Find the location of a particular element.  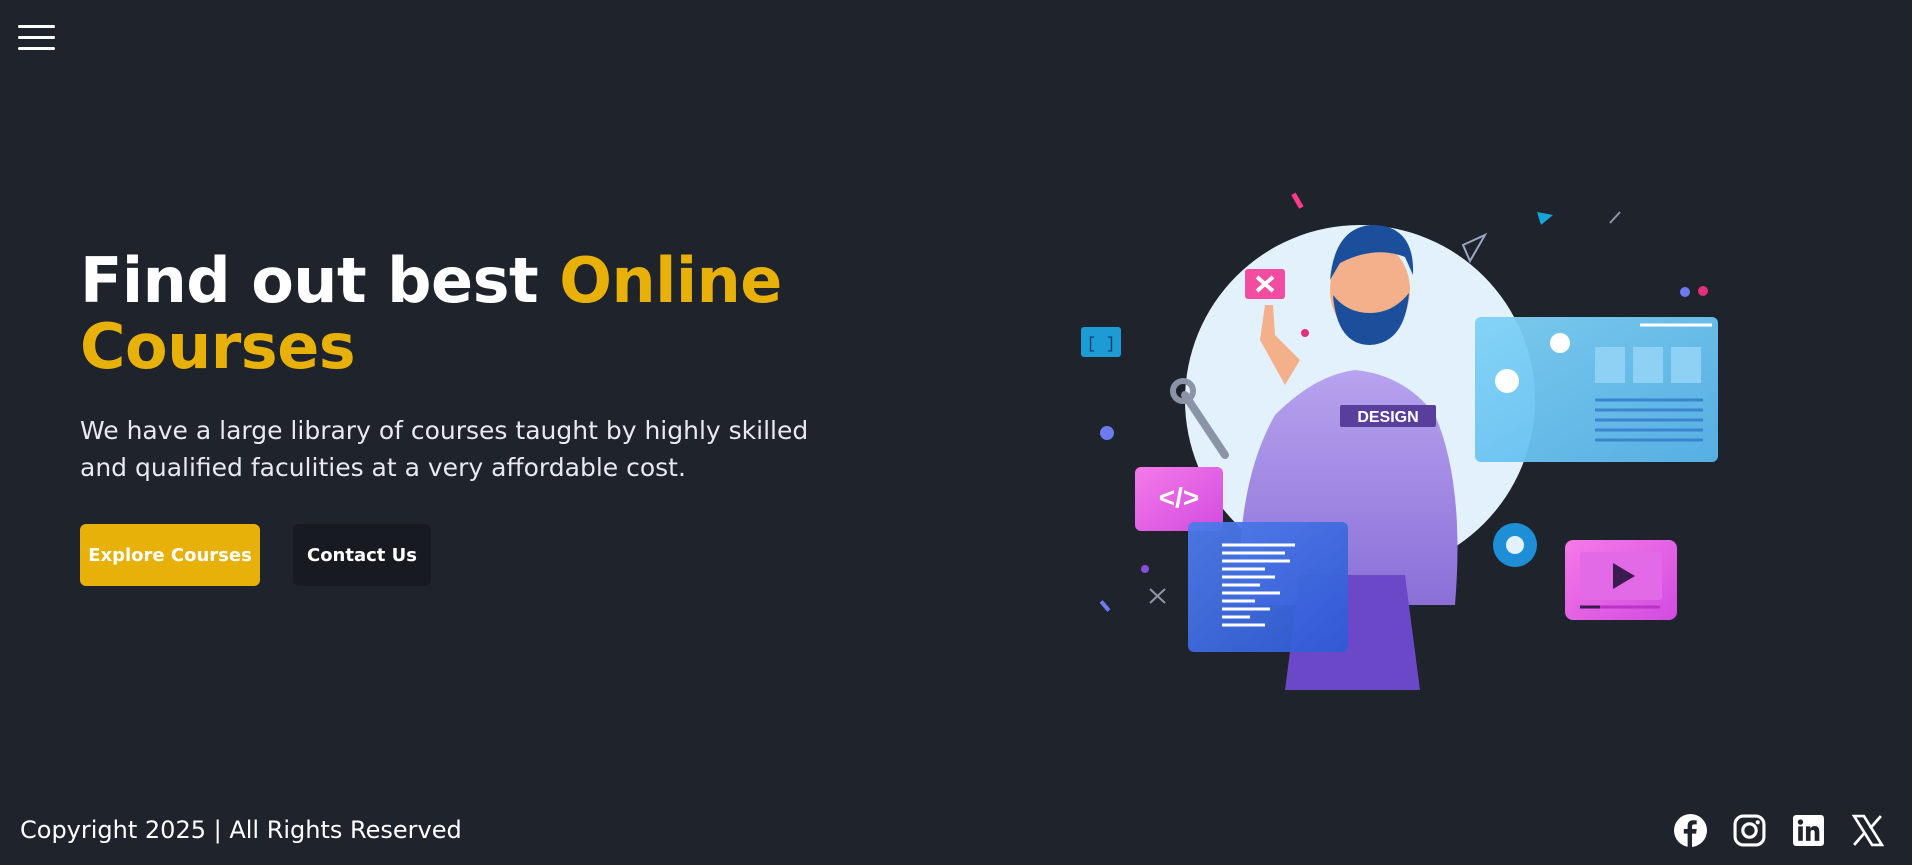

explore-courses-button: Explore Courses is located at coordinates (170, 555).